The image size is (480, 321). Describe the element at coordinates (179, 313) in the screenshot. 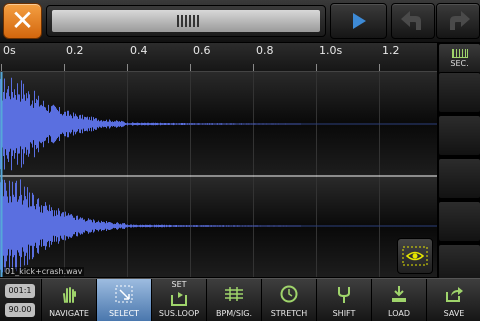

I see `sus-loop-label: SUS.LOOP` at that location.